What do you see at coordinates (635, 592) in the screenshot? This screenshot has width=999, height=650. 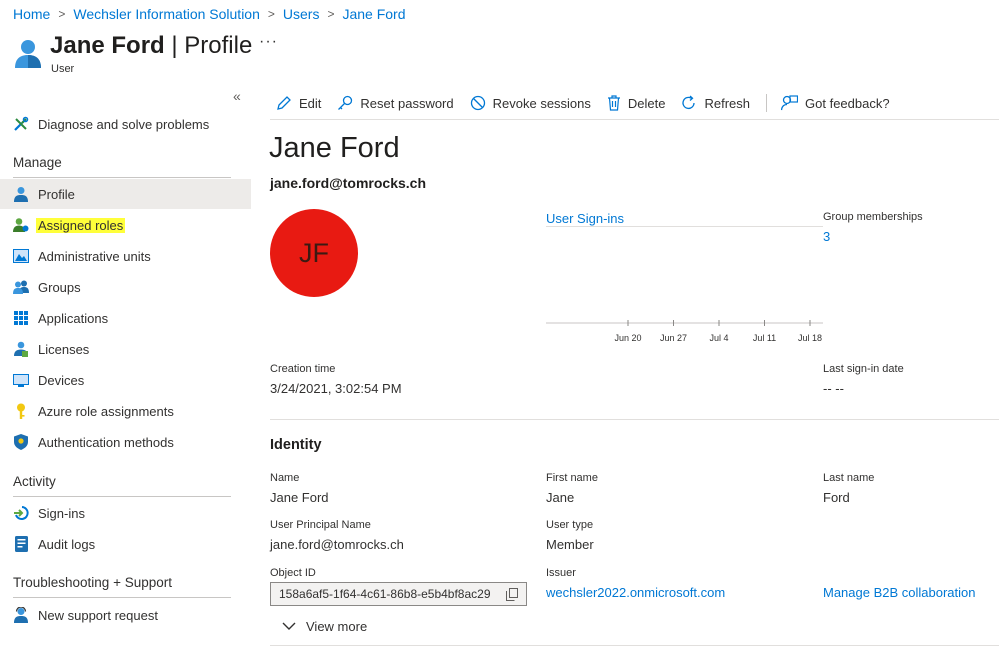 I see `issuer-link: wechsler2022.onmicrosoft.com` at bounding box center [635, 592].